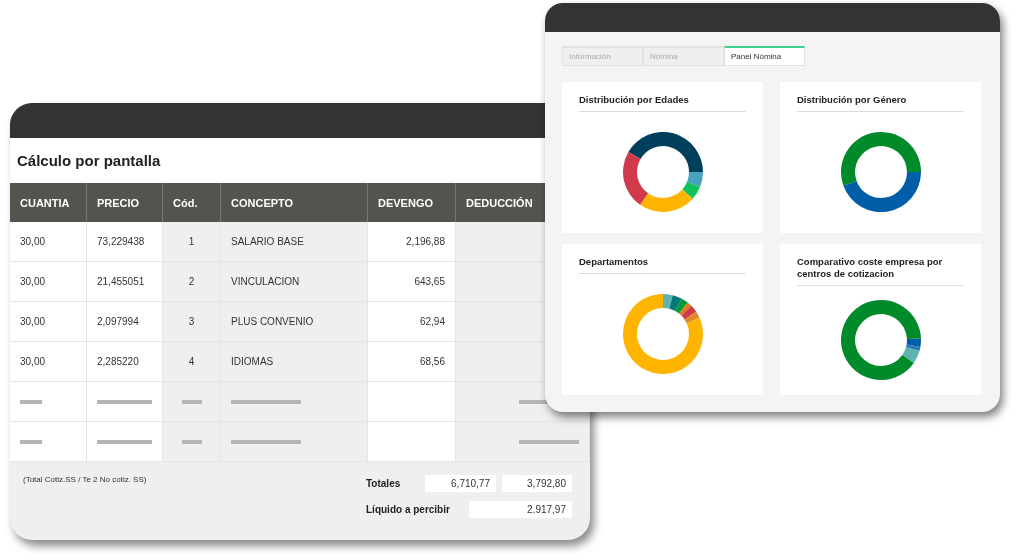  Describe the element at coordinates (294, 322) in the screenshot. I see `table-cell: PLUS CONVENIO` at that location.